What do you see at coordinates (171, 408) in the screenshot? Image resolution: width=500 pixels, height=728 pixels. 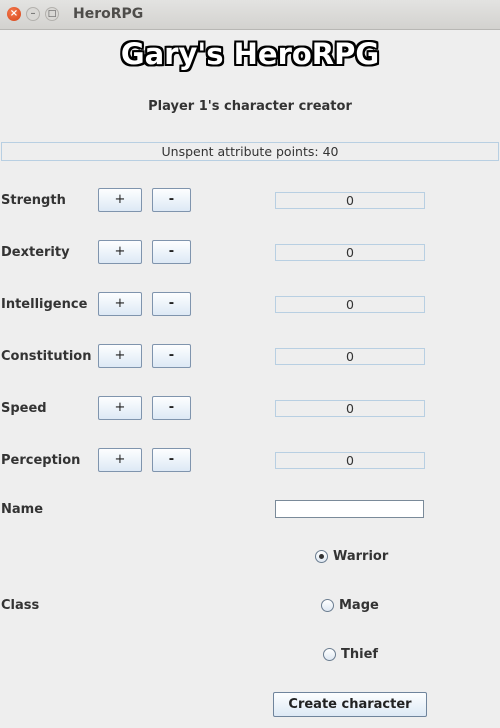 I see `speed-minus-button: -` at bounding box center [171, 408].